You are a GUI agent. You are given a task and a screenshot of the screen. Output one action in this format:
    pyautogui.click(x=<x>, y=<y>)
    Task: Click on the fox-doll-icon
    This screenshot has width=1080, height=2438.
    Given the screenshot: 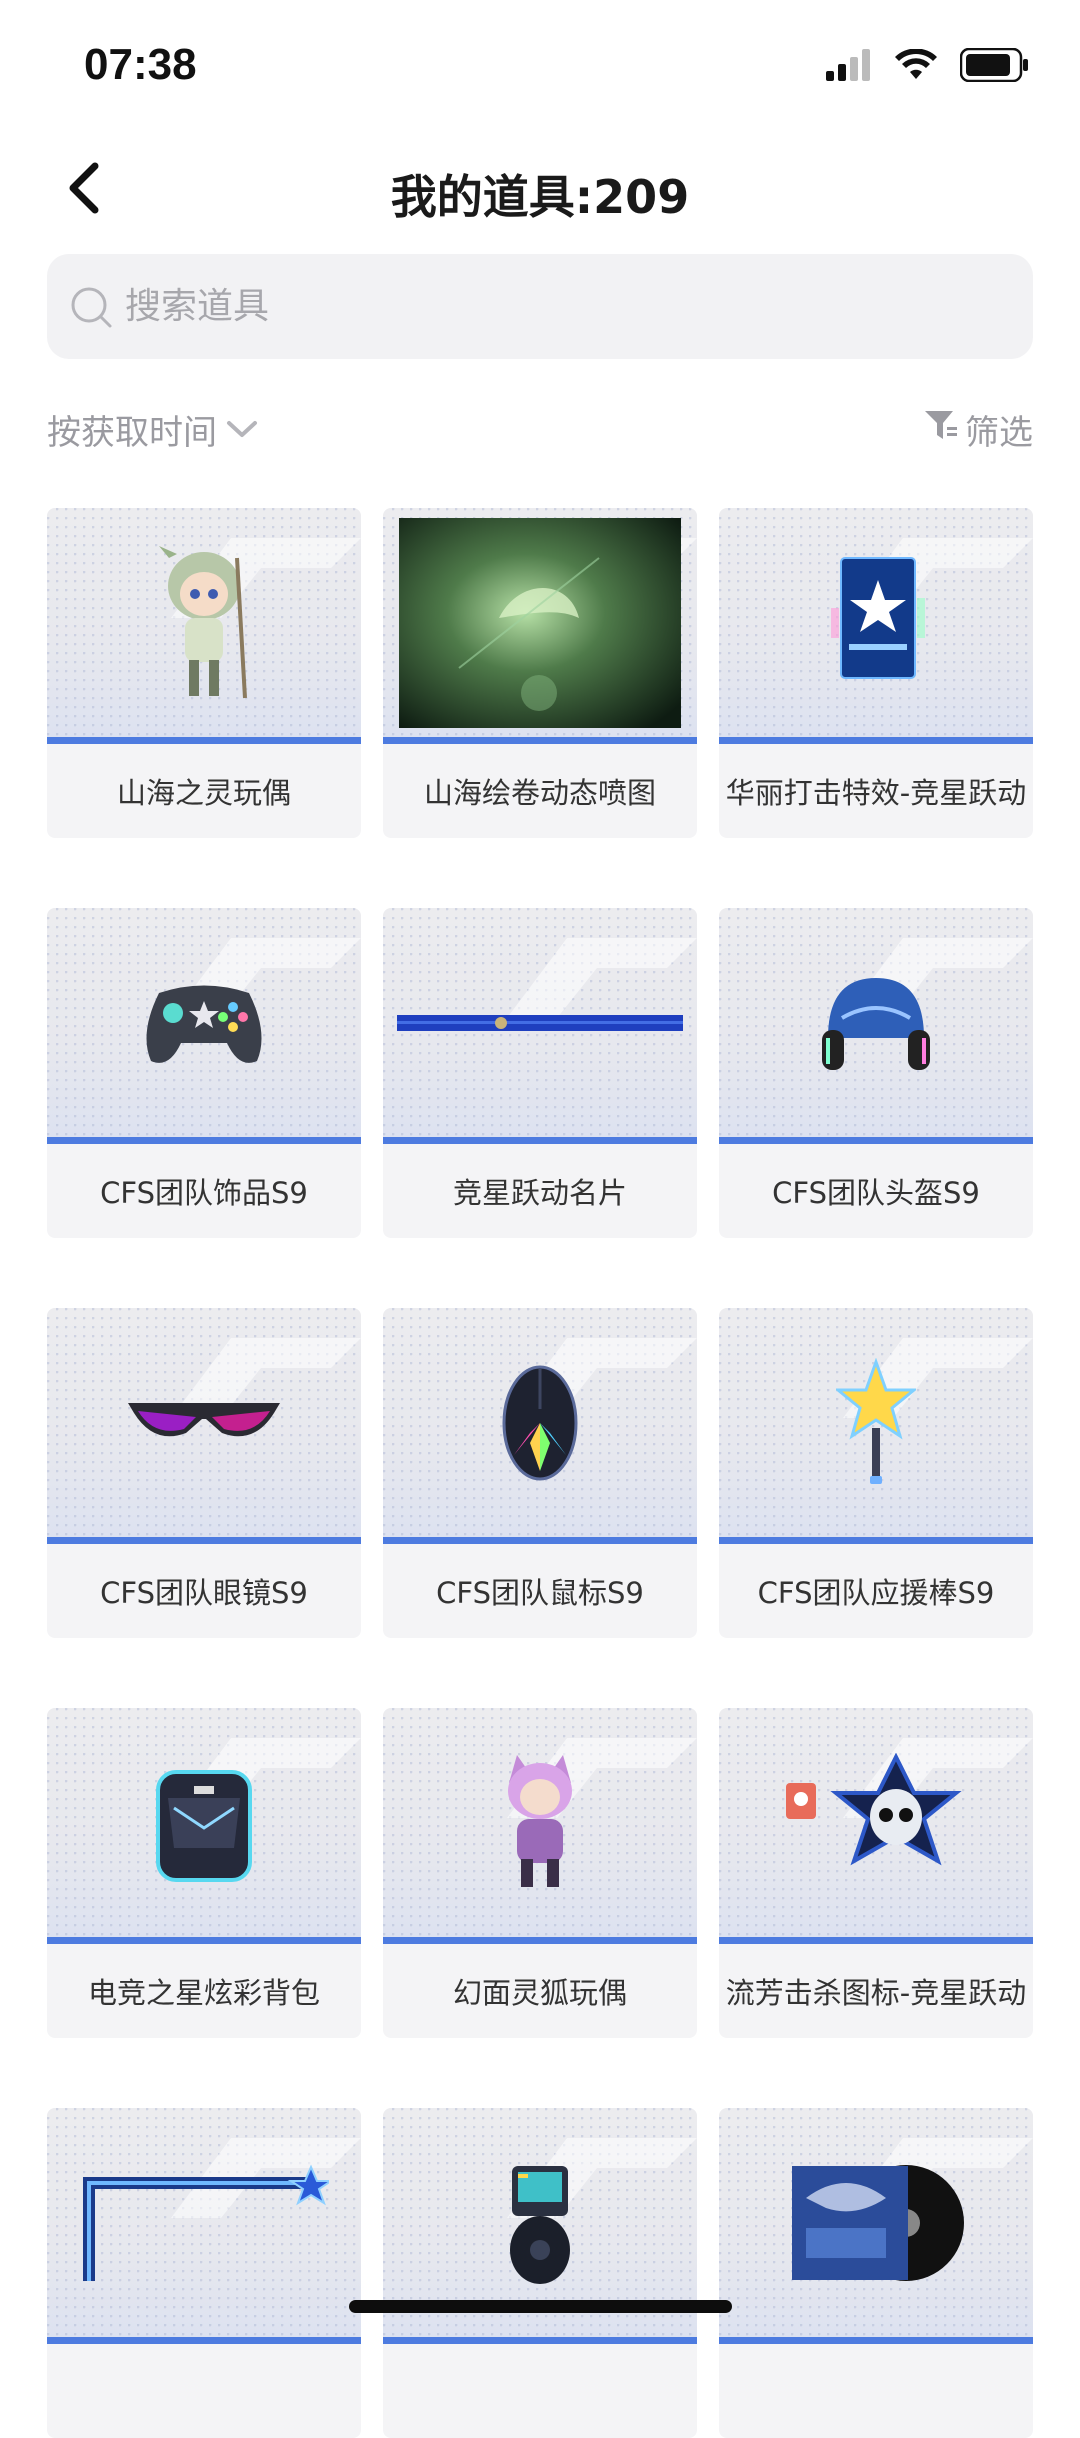 What is the action you would take?
    pyautogui.click(x=540, y=1820)
    